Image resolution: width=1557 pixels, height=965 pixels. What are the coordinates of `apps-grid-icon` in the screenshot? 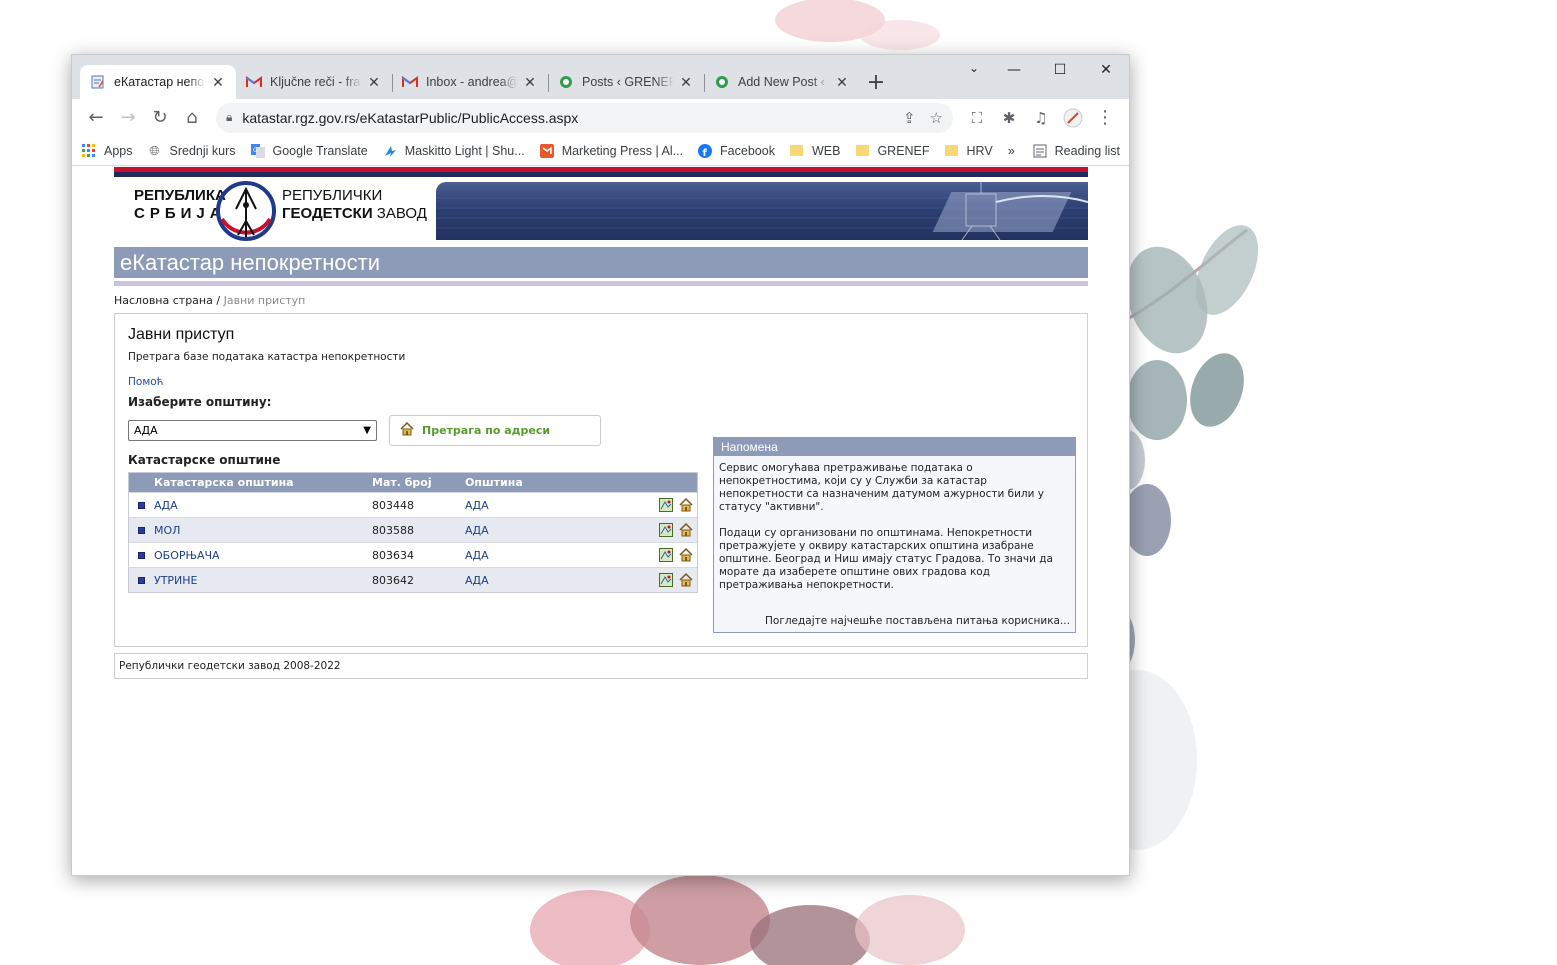 It's located at (89, 150).